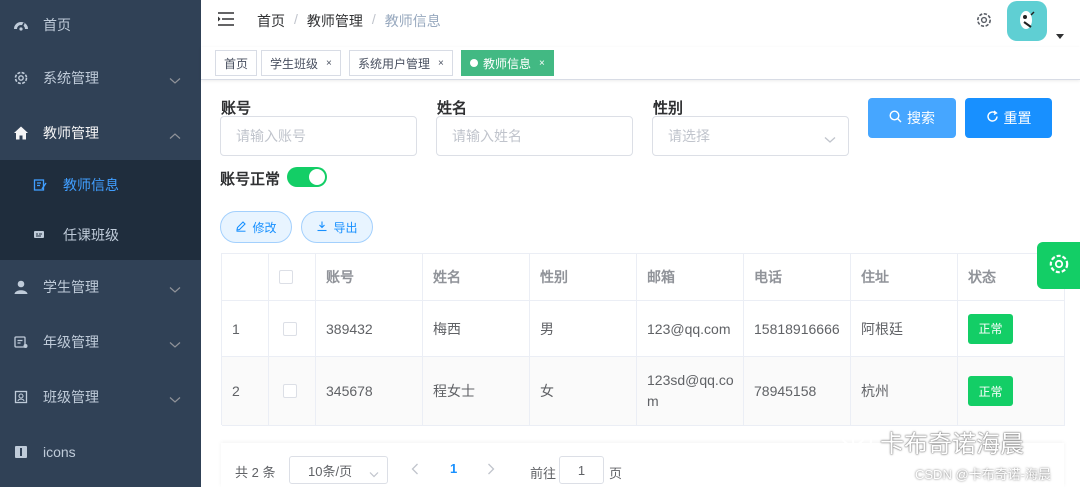 This screenshot has width=1080, height=487. Describe the element at coordinates (797, 277) in the screenshot. I see `header-phone: 电话` at that location.